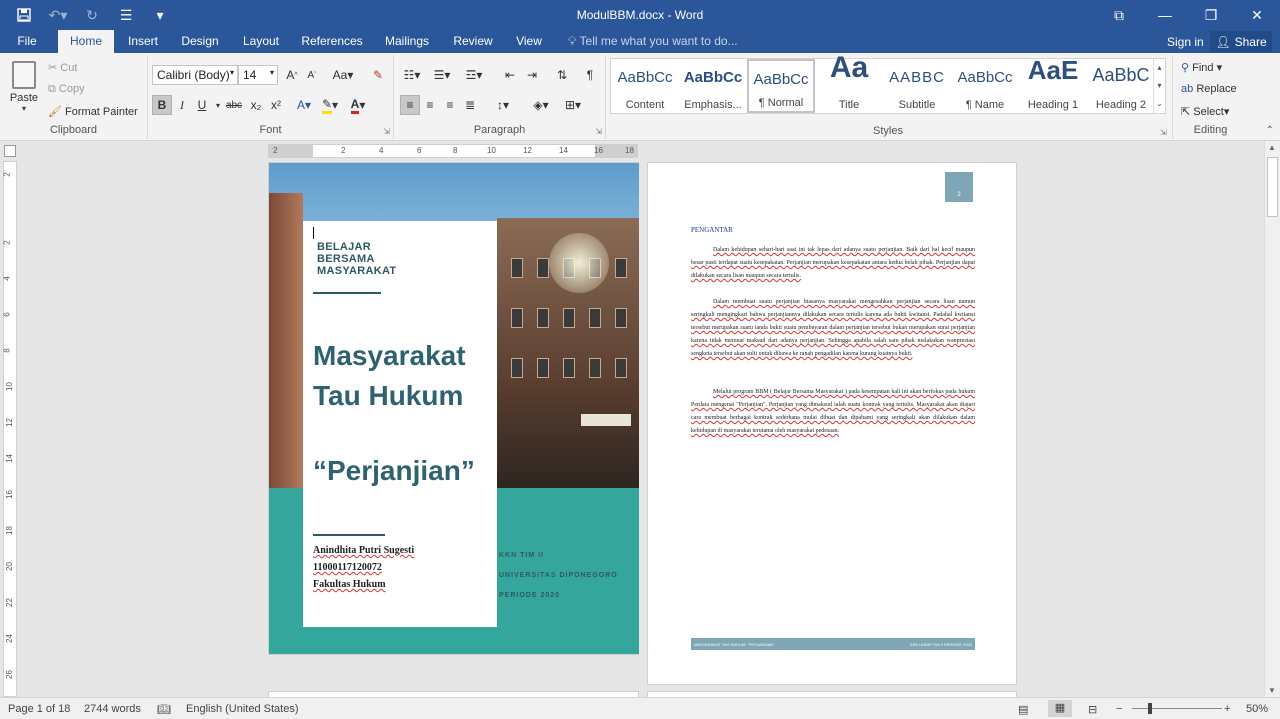  Describe the element at coordinates (1053, 84) in the screenshot. I see `style-heading-1: AaE Heading 1` at that location.